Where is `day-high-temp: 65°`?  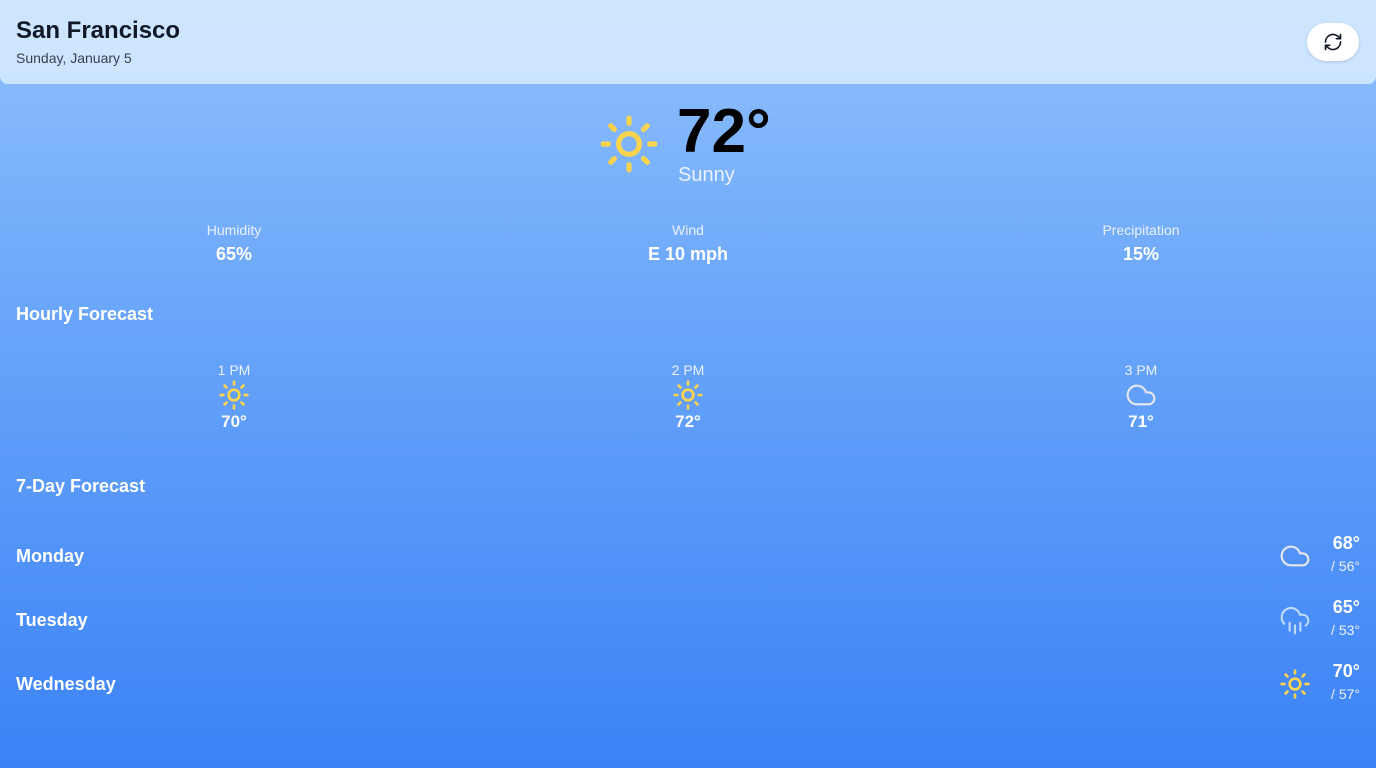
day-high-temp: 65° is located at coordinates (1346, 607).